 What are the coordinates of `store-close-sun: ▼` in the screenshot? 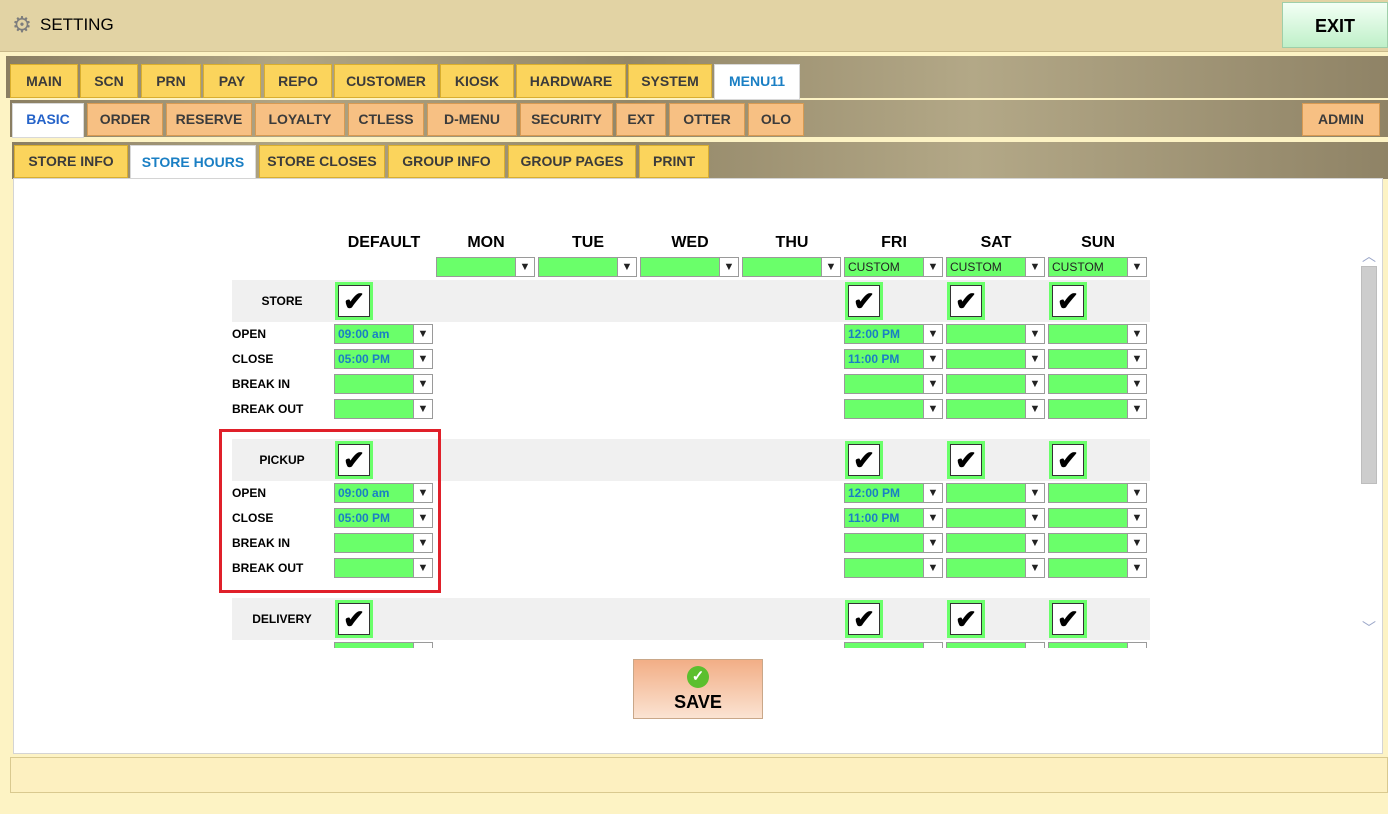 It's located at (1097, 359).